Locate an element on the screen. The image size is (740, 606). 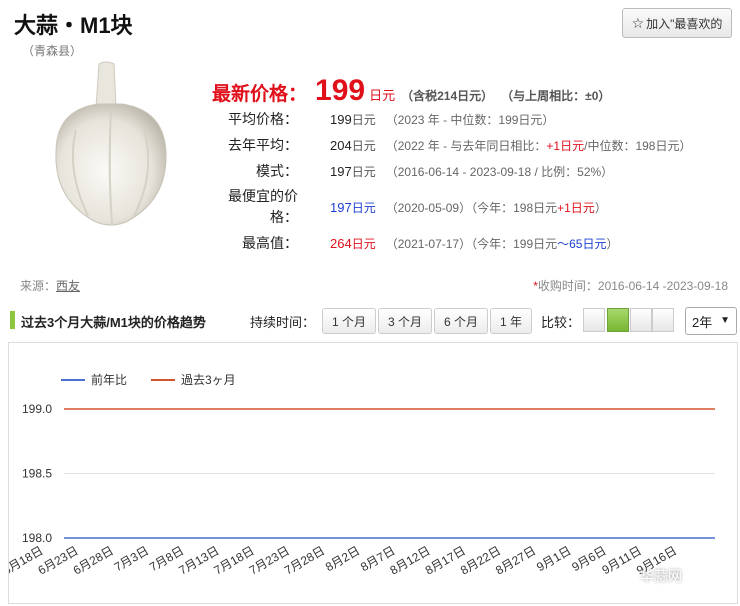
x-tick-label: 6月28日 is located at coordinates (93, 560).